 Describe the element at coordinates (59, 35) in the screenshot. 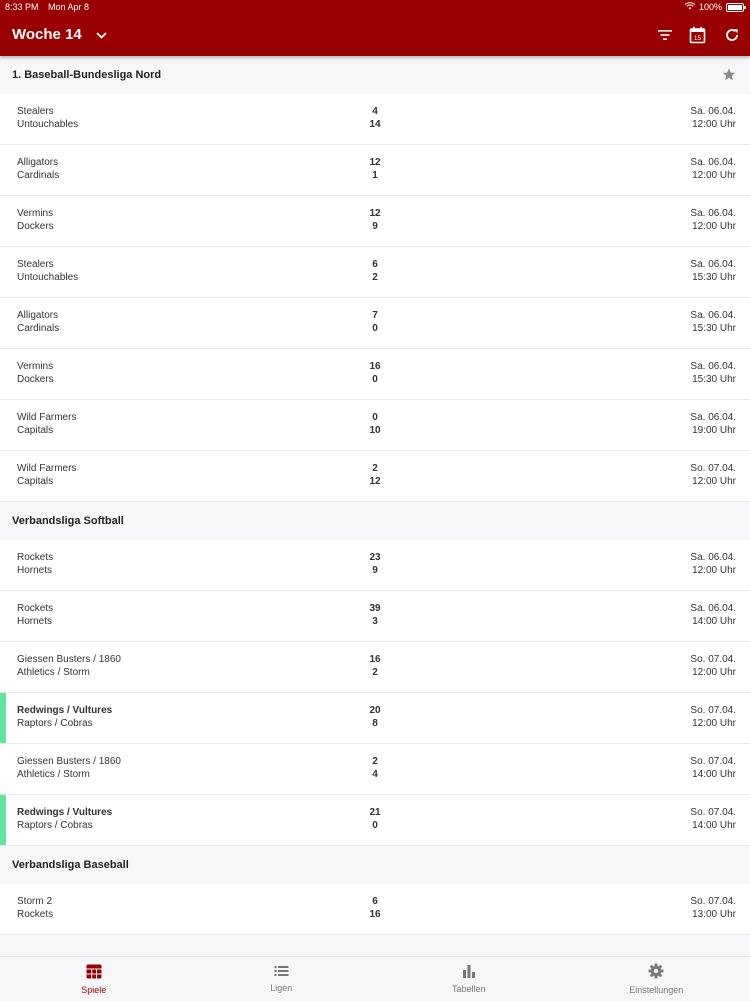

I see `week-selector: Woche 14` at that location.